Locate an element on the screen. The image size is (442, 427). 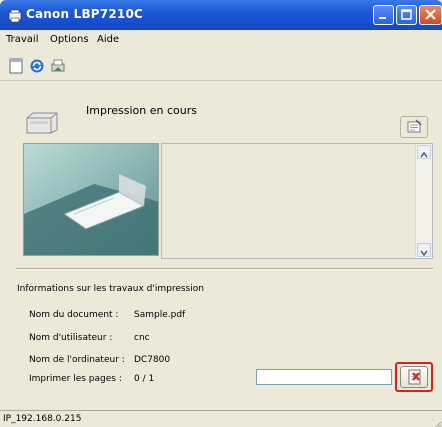
user-name-value: cnc is located at coordinates (142, 338).